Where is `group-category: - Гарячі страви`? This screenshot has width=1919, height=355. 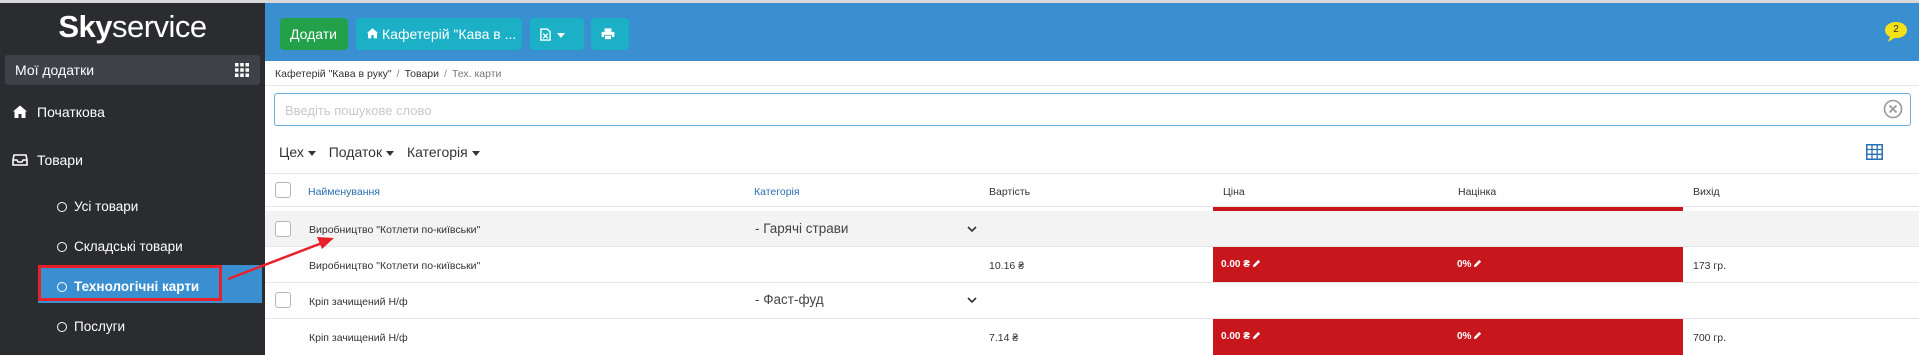
group-category: - Гарячі страви is located at coordinates (802, 228).